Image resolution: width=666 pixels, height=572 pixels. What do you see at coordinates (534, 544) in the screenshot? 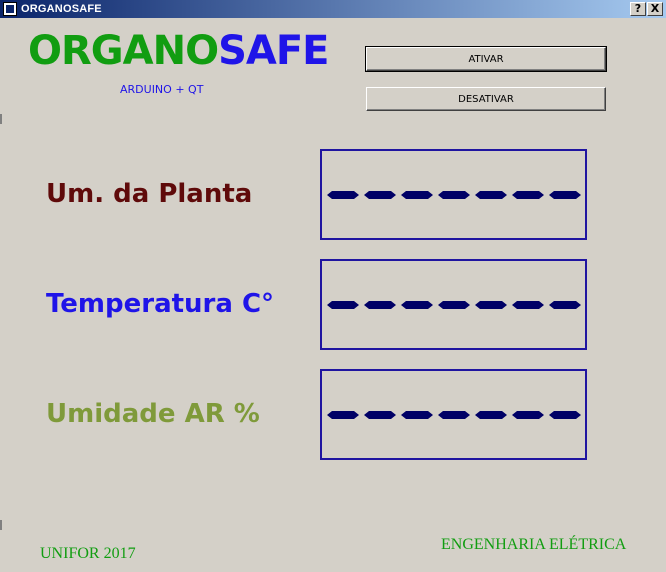
I see `footer-department: ENGENHARIA ELÉTRICA` at bounding box center [534, 544].